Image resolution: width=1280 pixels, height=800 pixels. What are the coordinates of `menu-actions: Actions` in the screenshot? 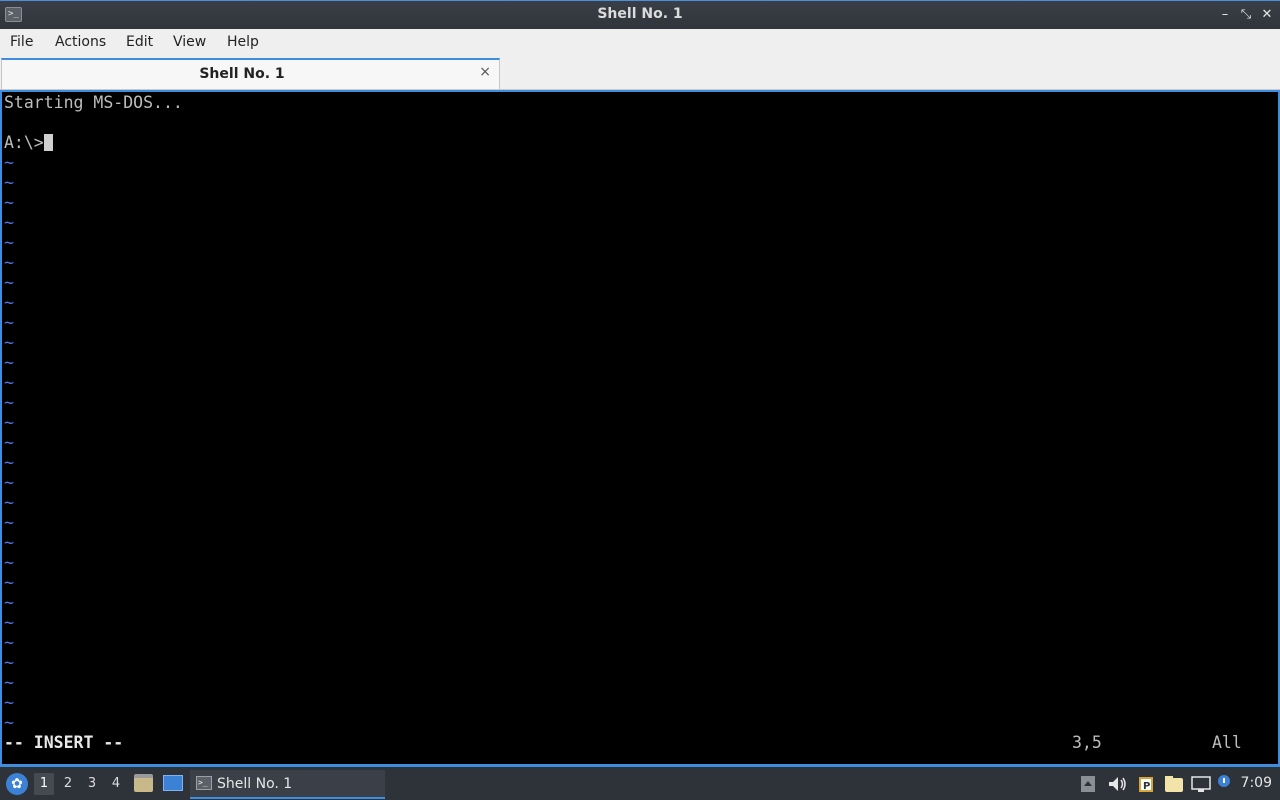 It's located at (80, 42).